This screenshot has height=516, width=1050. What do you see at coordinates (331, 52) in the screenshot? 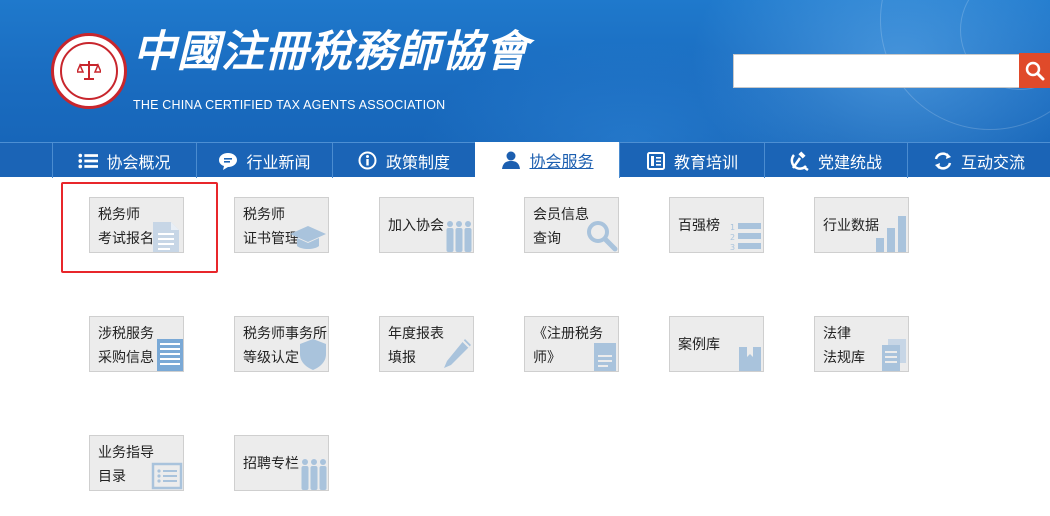
I see `site-title: 中國注冊稅務師協會` at bounding box center [331, 52].